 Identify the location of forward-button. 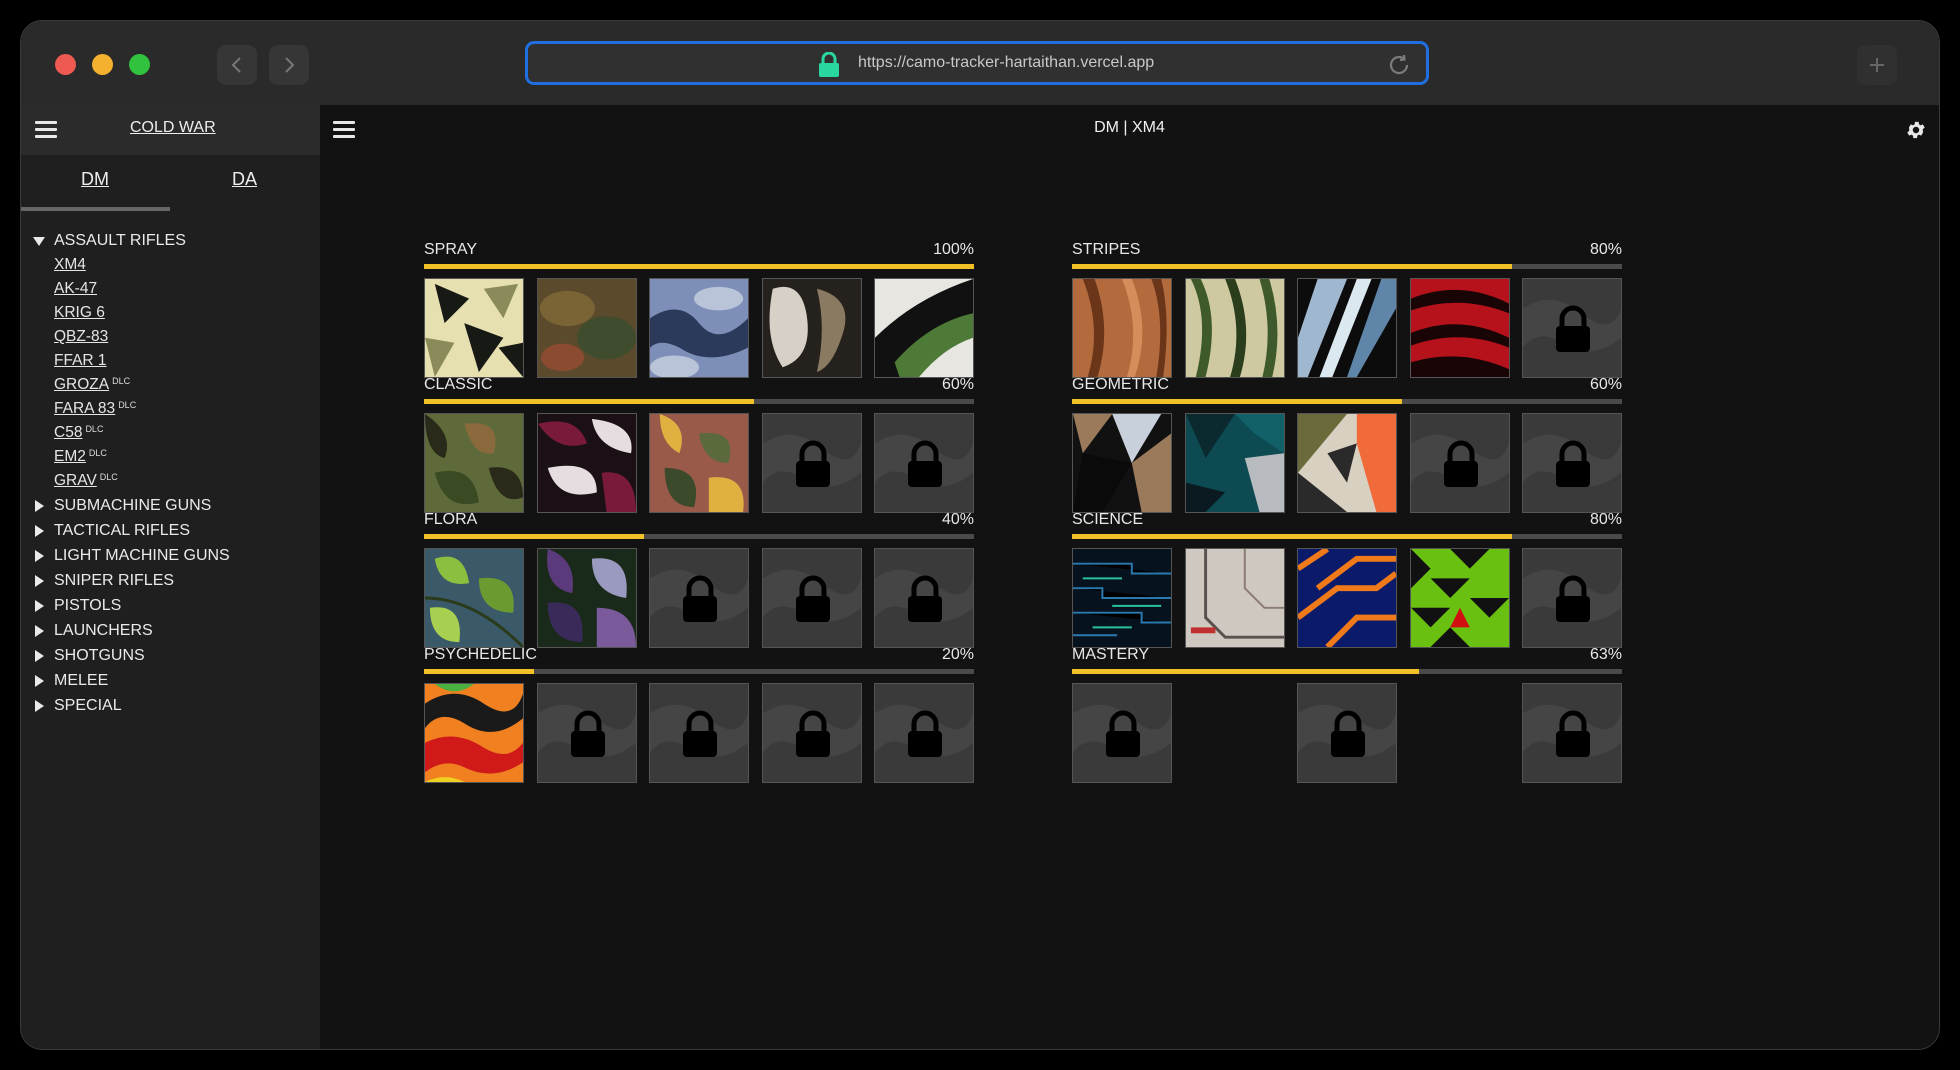
(289, 65).